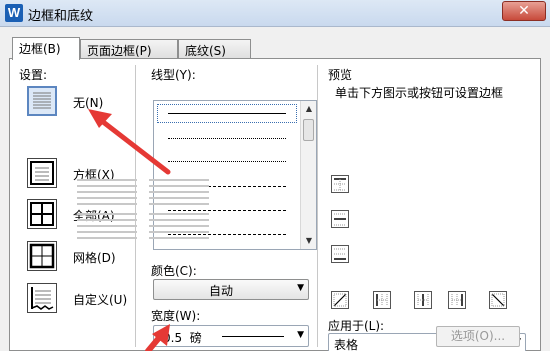 This screenshot has width=550, height=351. Describe the element at coordinates (157, 337) in the screenshot. I see `arrow-to-width-field` at that location.